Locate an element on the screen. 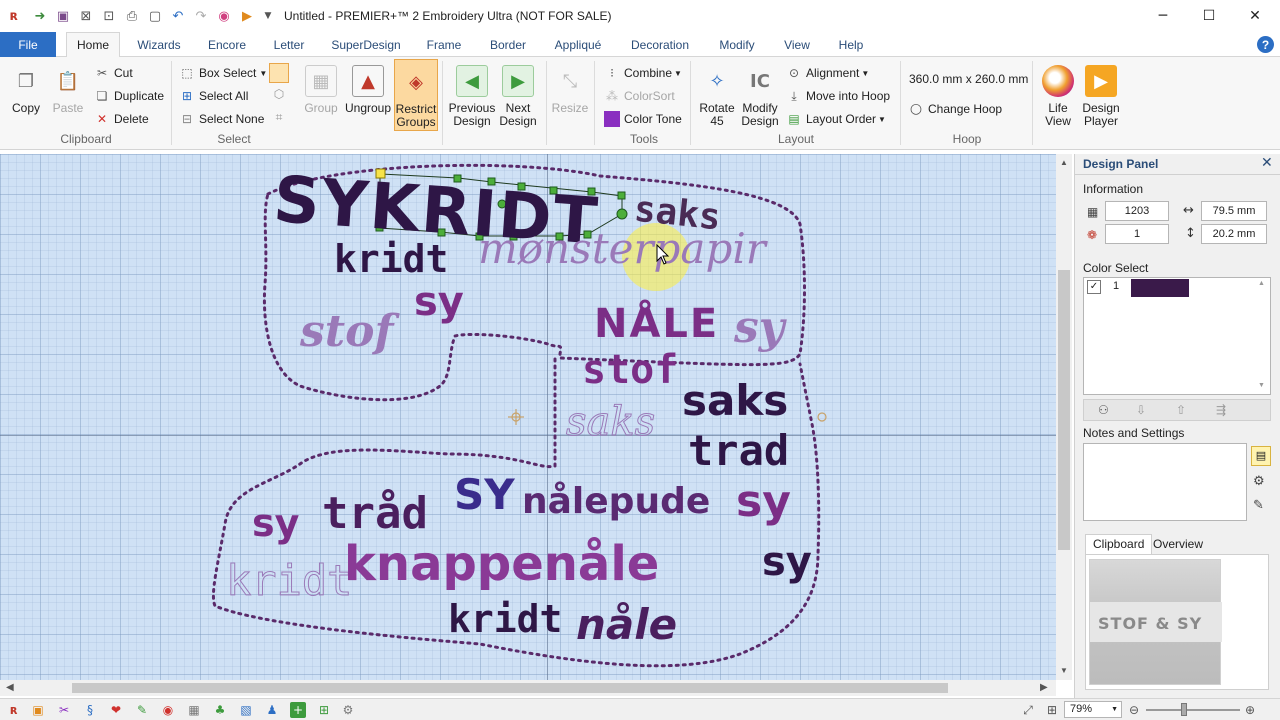 The height and width of the screenshot is (720, 1280). new-design-icon: ▣ is located at coordinates (38, 710).